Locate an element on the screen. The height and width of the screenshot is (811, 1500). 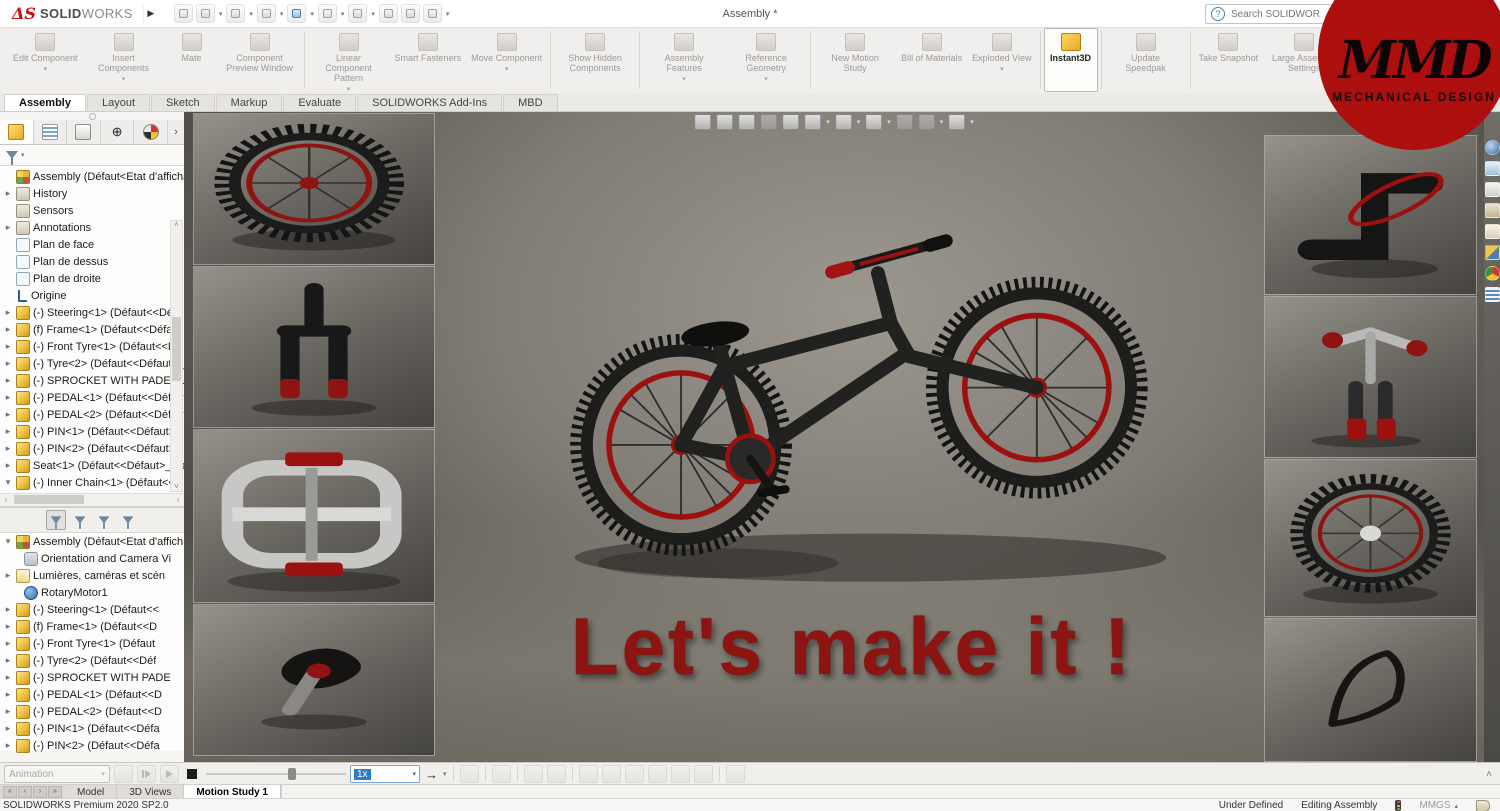
scene-caret-icon is located at coordinates (828, 122).